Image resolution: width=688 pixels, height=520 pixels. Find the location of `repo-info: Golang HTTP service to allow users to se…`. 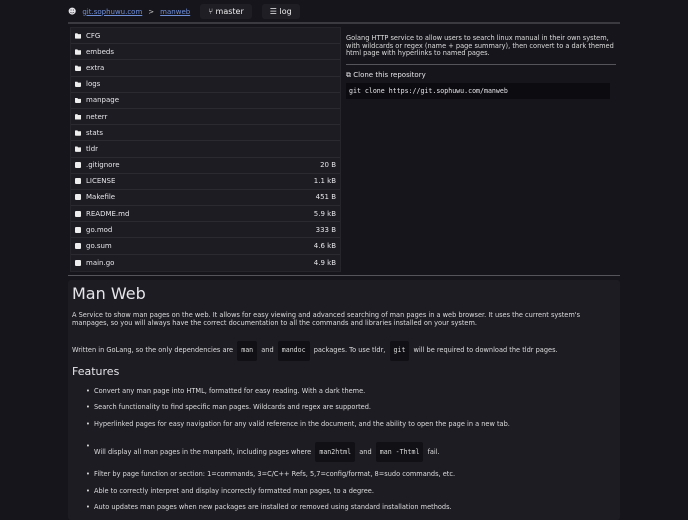

repo-info: Golang HTTP service to allow users to se… is located at coordinates (481, 66).